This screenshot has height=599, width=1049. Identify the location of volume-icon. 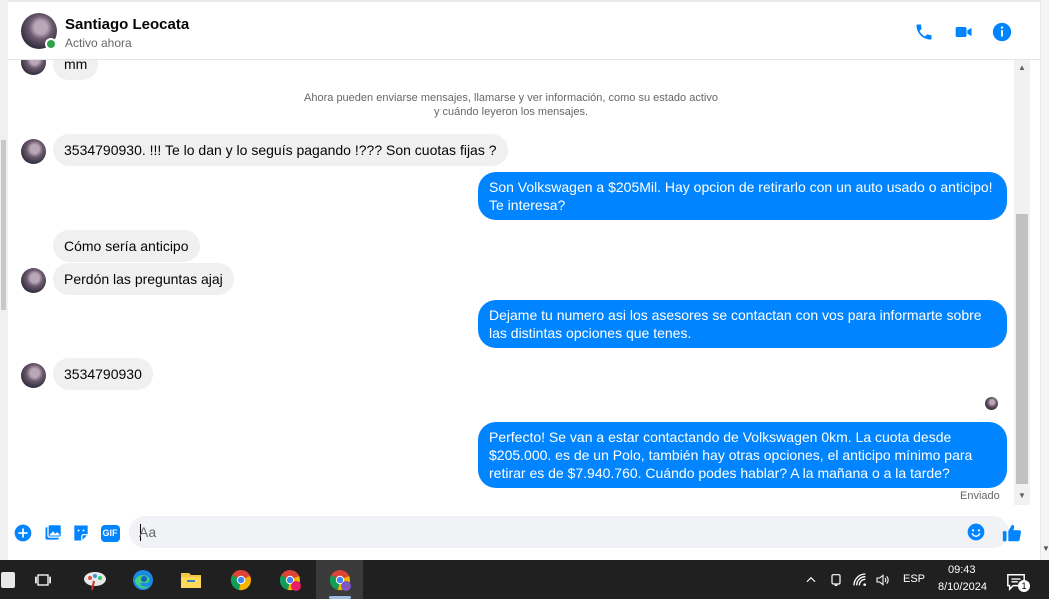
(883, 580).